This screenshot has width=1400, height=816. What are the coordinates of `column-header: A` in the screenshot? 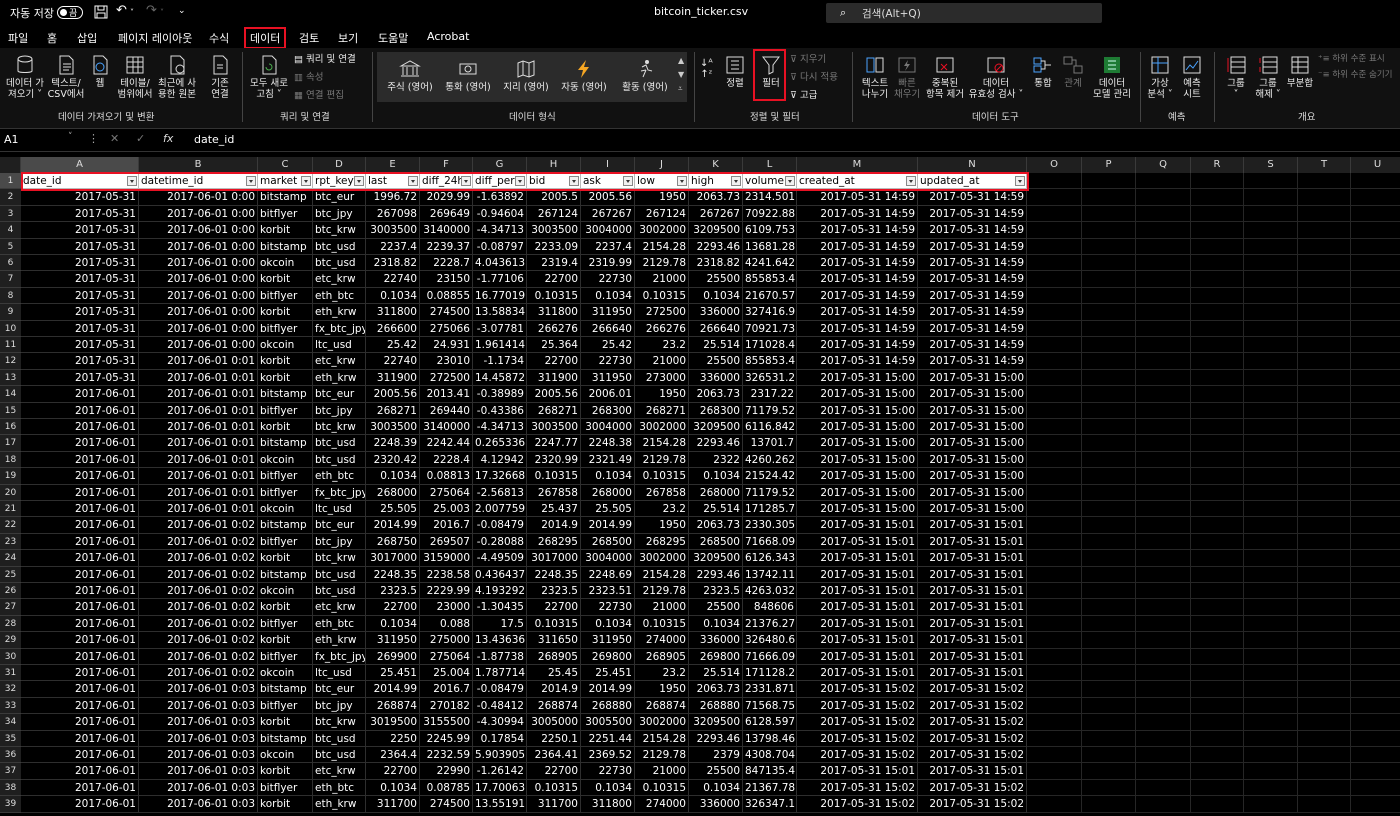 It's located at (80, 165).